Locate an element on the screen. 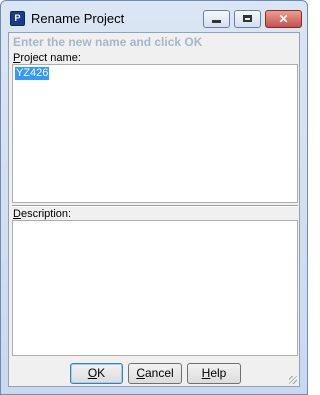  help-button: Help is located at coordinates (214, 373).